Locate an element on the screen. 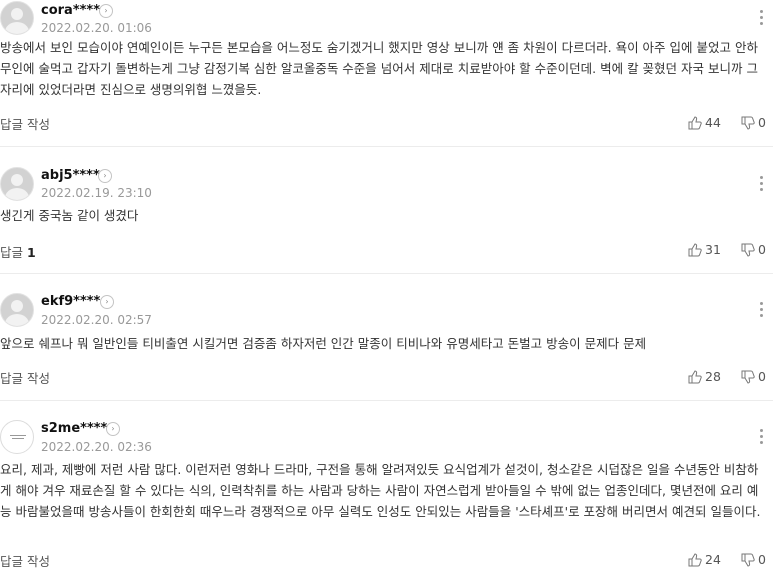 This screenshot has width=773, height=573. comment-nickname: abj5**** is located at coordinates (70, 175).